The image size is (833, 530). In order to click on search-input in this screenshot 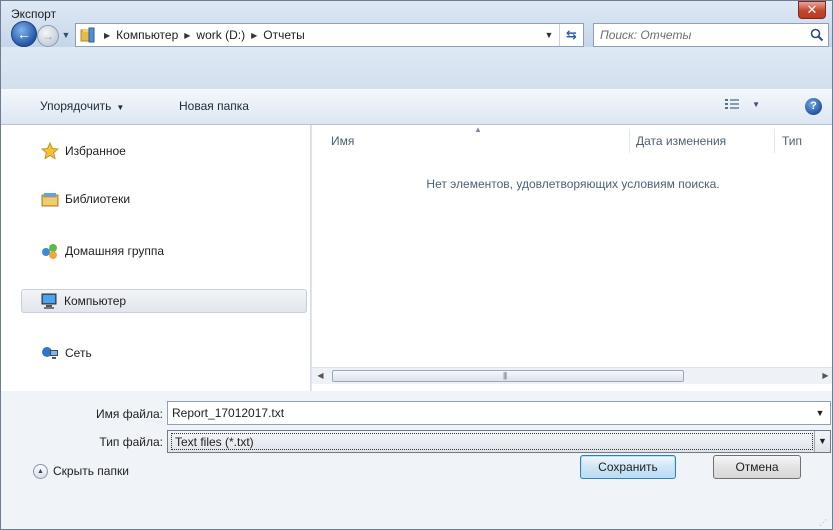, I will do `click(700, 35)`.